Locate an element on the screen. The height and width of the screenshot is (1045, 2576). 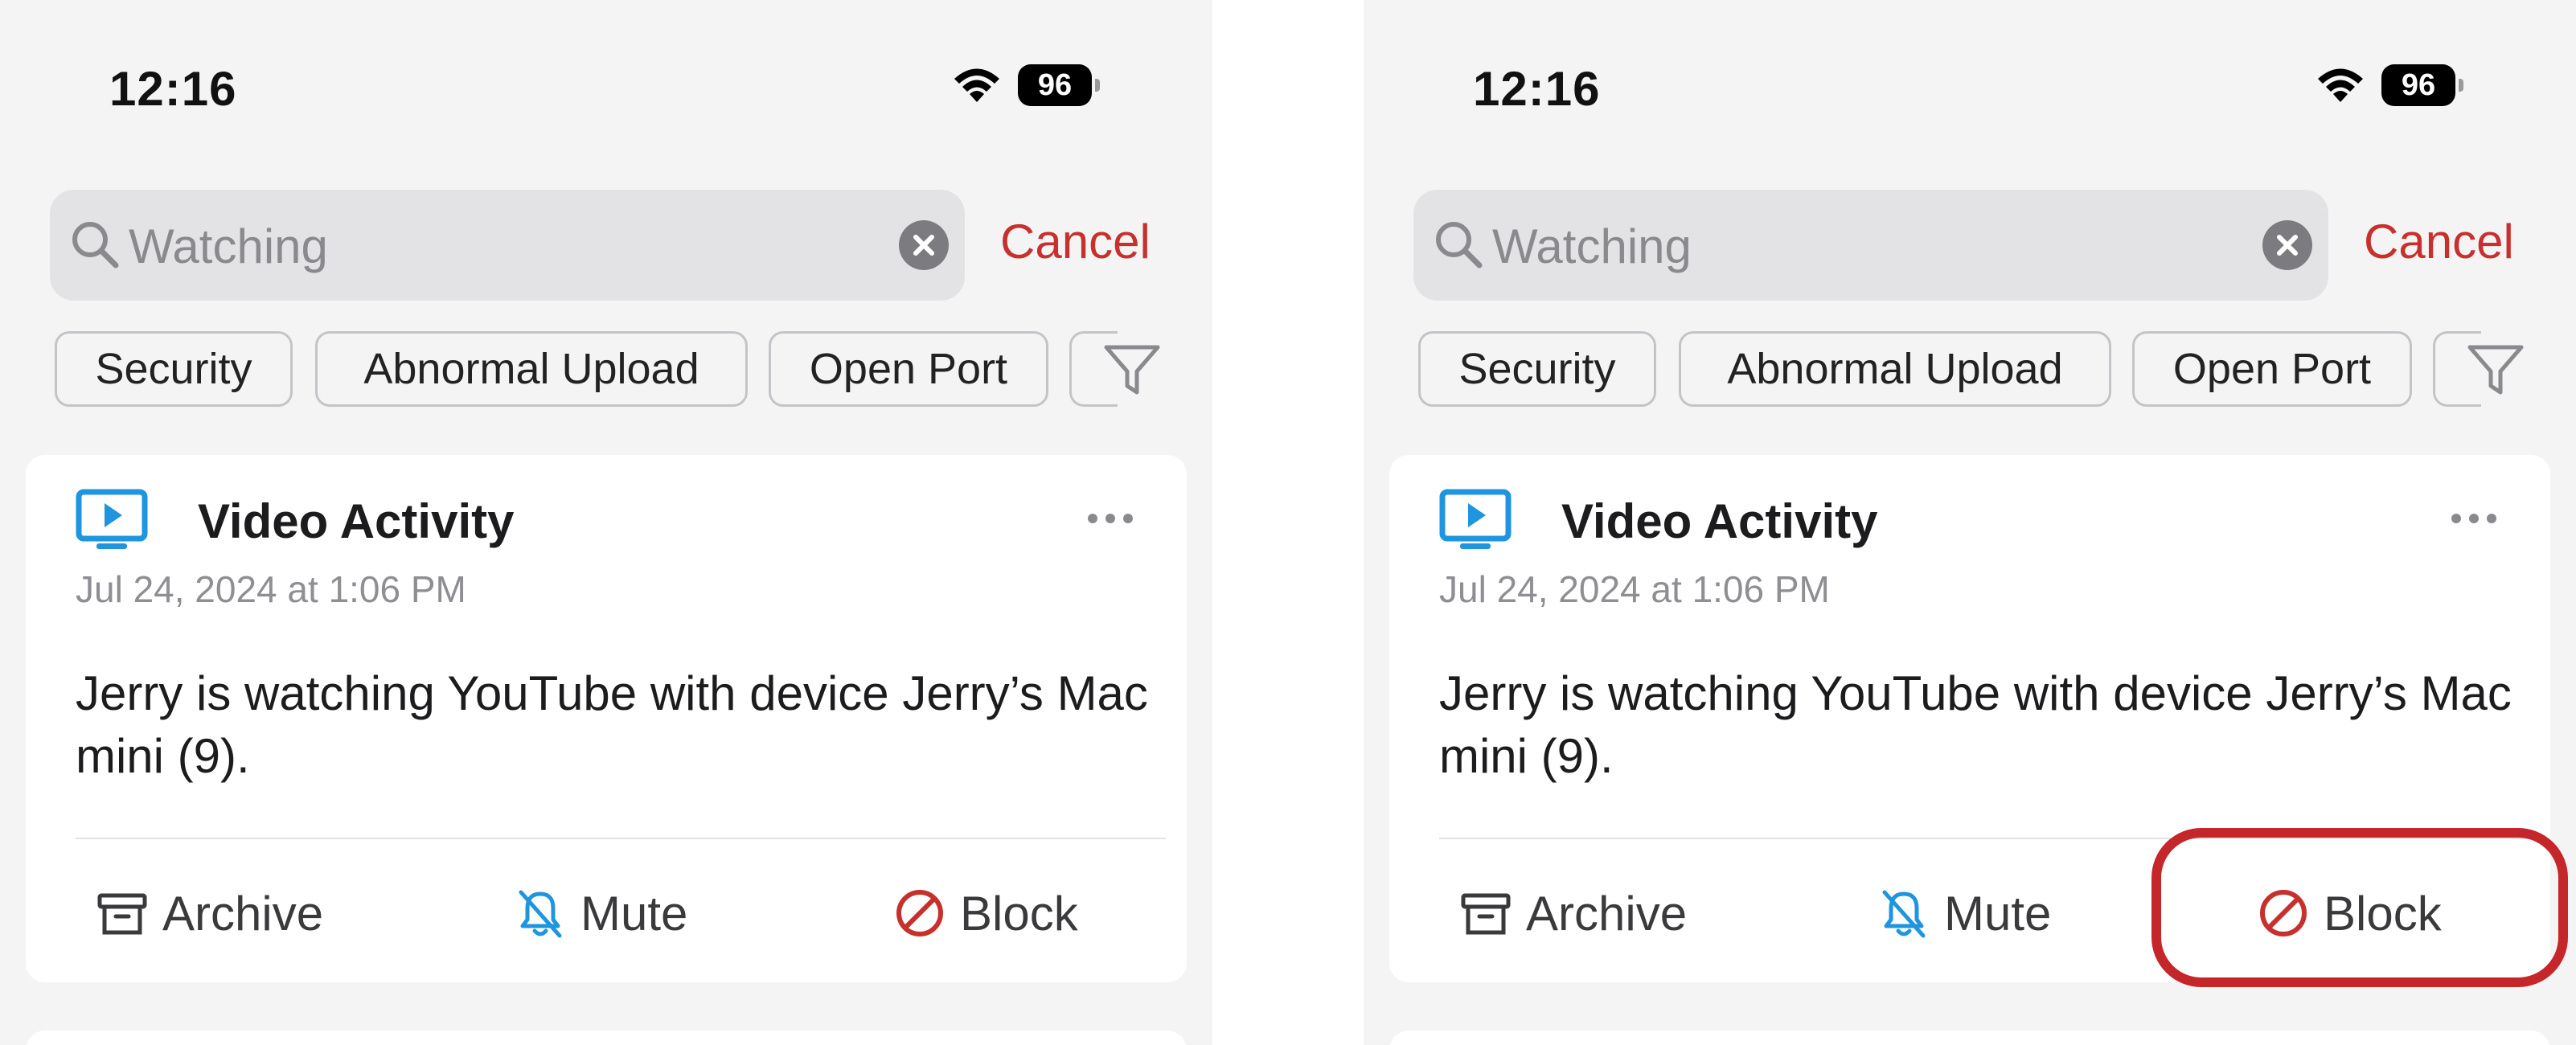
block-icon is located at coordinates (919, 913).